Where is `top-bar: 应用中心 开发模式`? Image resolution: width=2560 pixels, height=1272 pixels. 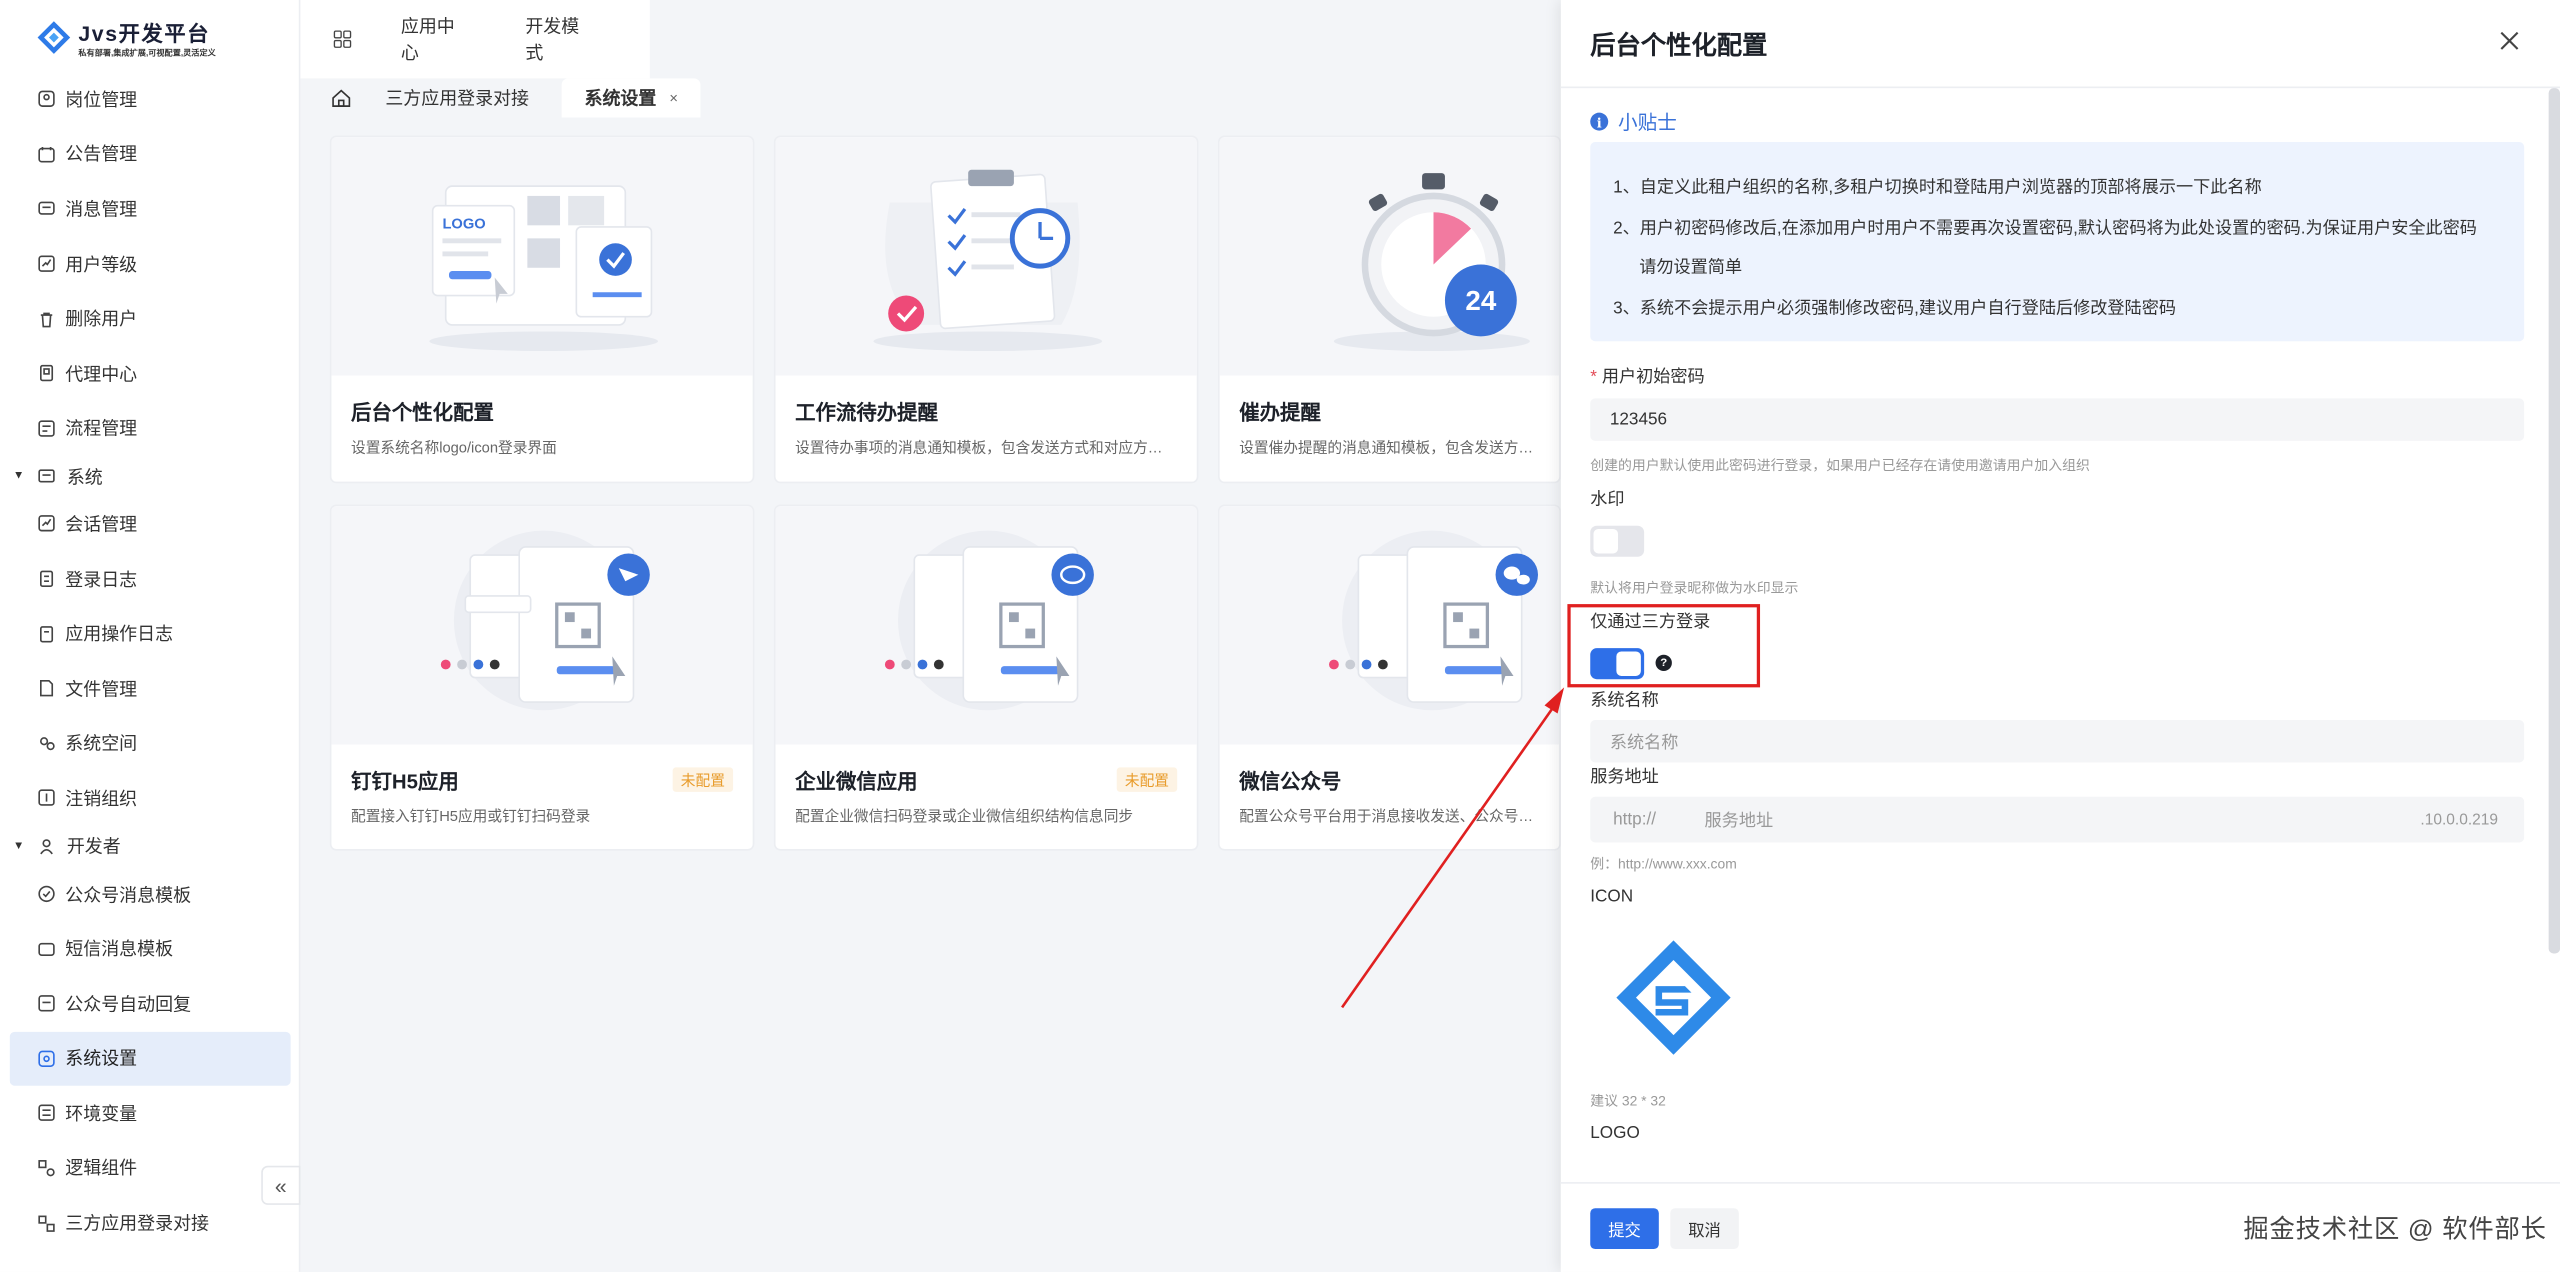
top-bar: 应用中心 开发模式 is located at coordinates (475, 39).